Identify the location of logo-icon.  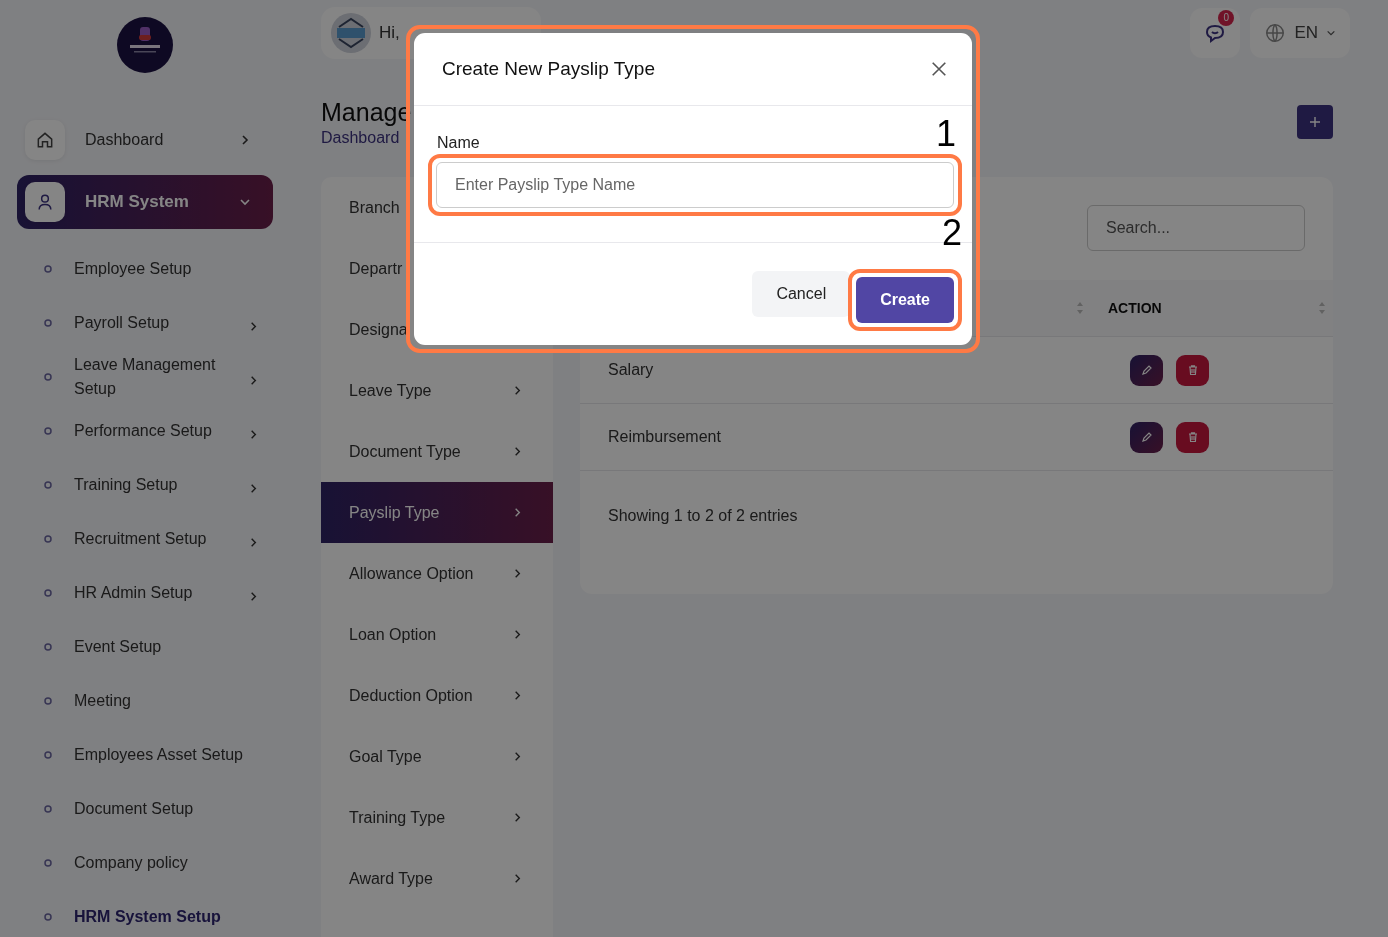
(144, 45).